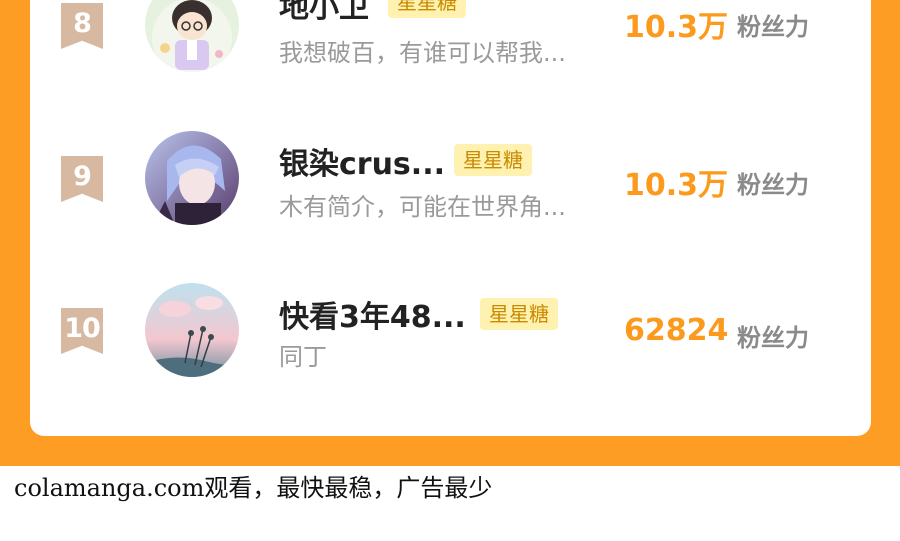 This screenshot has height=541, width=900. Describe the element at coordinates (450, 37) in the screenshot. I see `ranking-row: 8 地小卫 星星糖 我想破百，有谁可以帮我... 10.3万 粉丝力` at that location.